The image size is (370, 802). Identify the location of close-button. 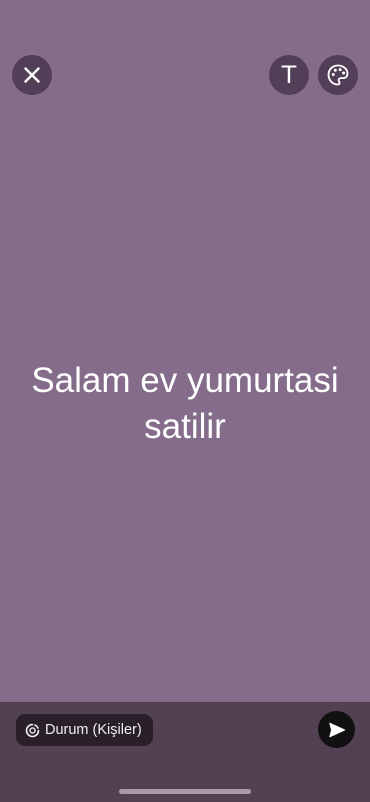
(32, 75).